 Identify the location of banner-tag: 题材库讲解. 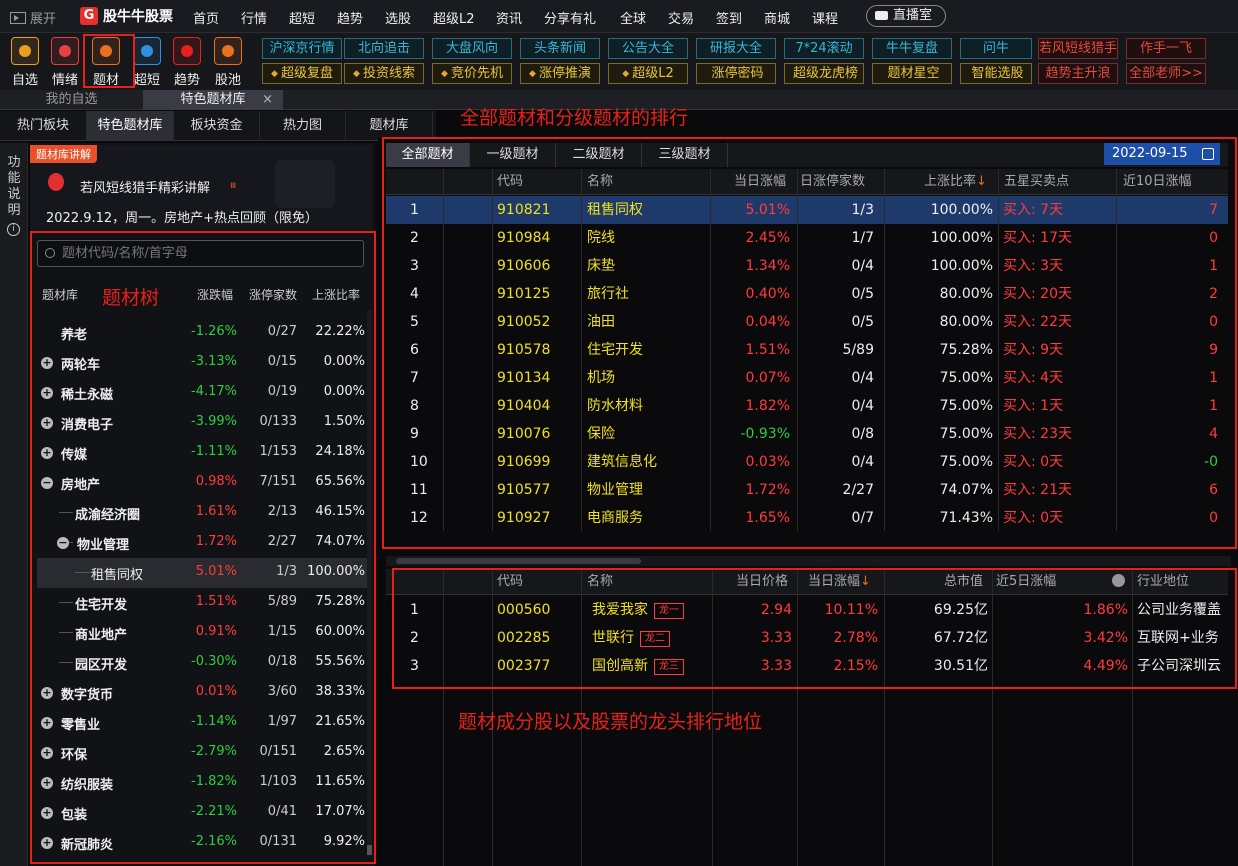
(63, 154).